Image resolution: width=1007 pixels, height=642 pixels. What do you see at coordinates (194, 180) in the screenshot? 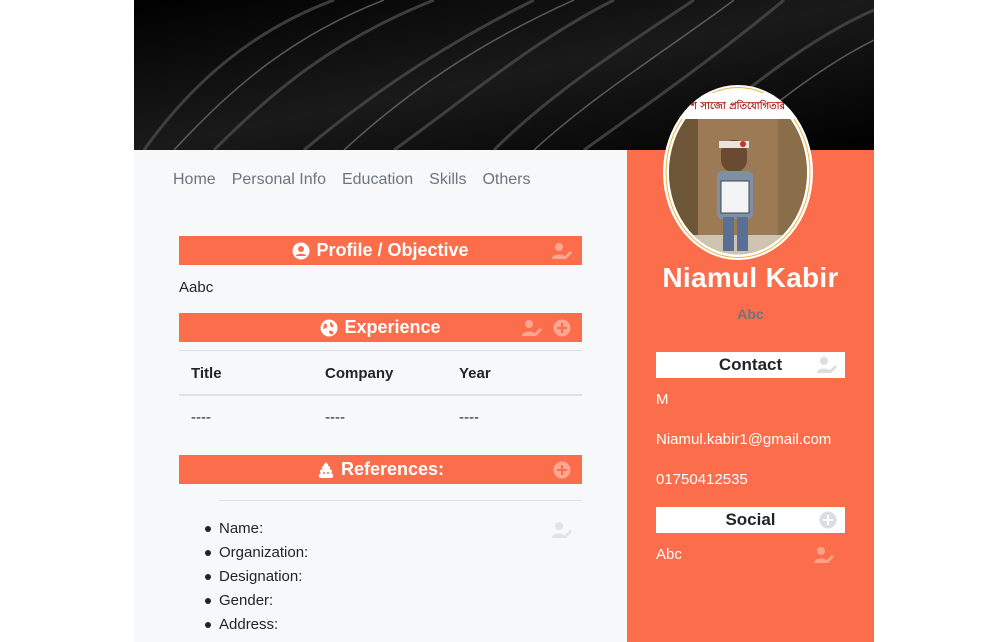
I see `nav-home: Home` at bounding box center [194, 180].